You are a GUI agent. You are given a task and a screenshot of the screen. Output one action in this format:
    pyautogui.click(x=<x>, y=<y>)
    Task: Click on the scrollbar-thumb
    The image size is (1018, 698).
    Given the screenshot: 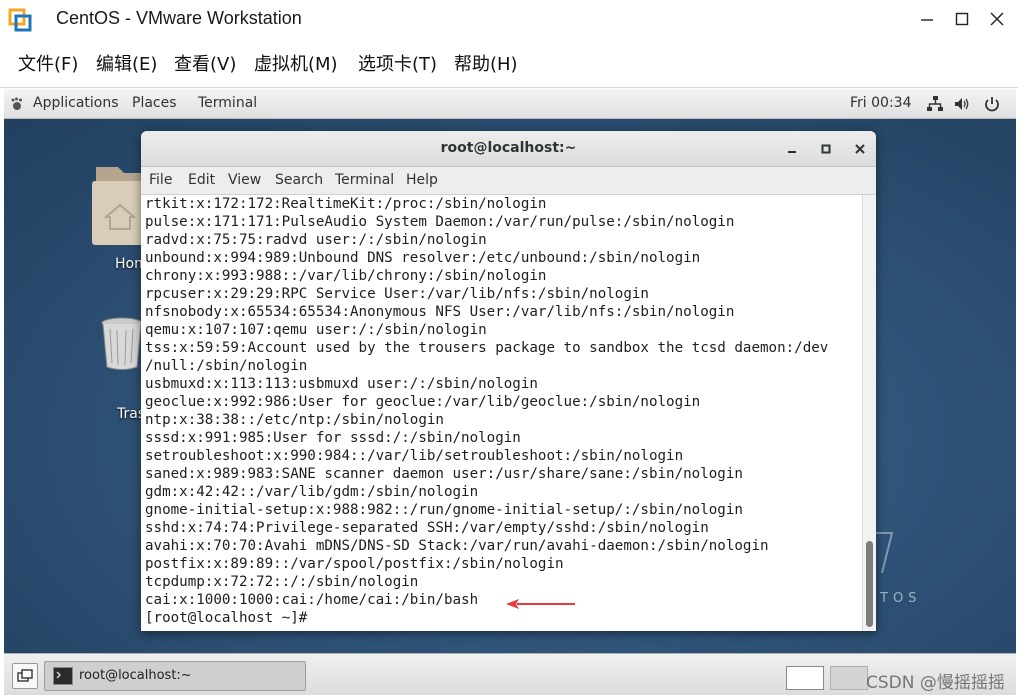 What is the action you would take?
    pyautogui.click(x=869, y=584)
    